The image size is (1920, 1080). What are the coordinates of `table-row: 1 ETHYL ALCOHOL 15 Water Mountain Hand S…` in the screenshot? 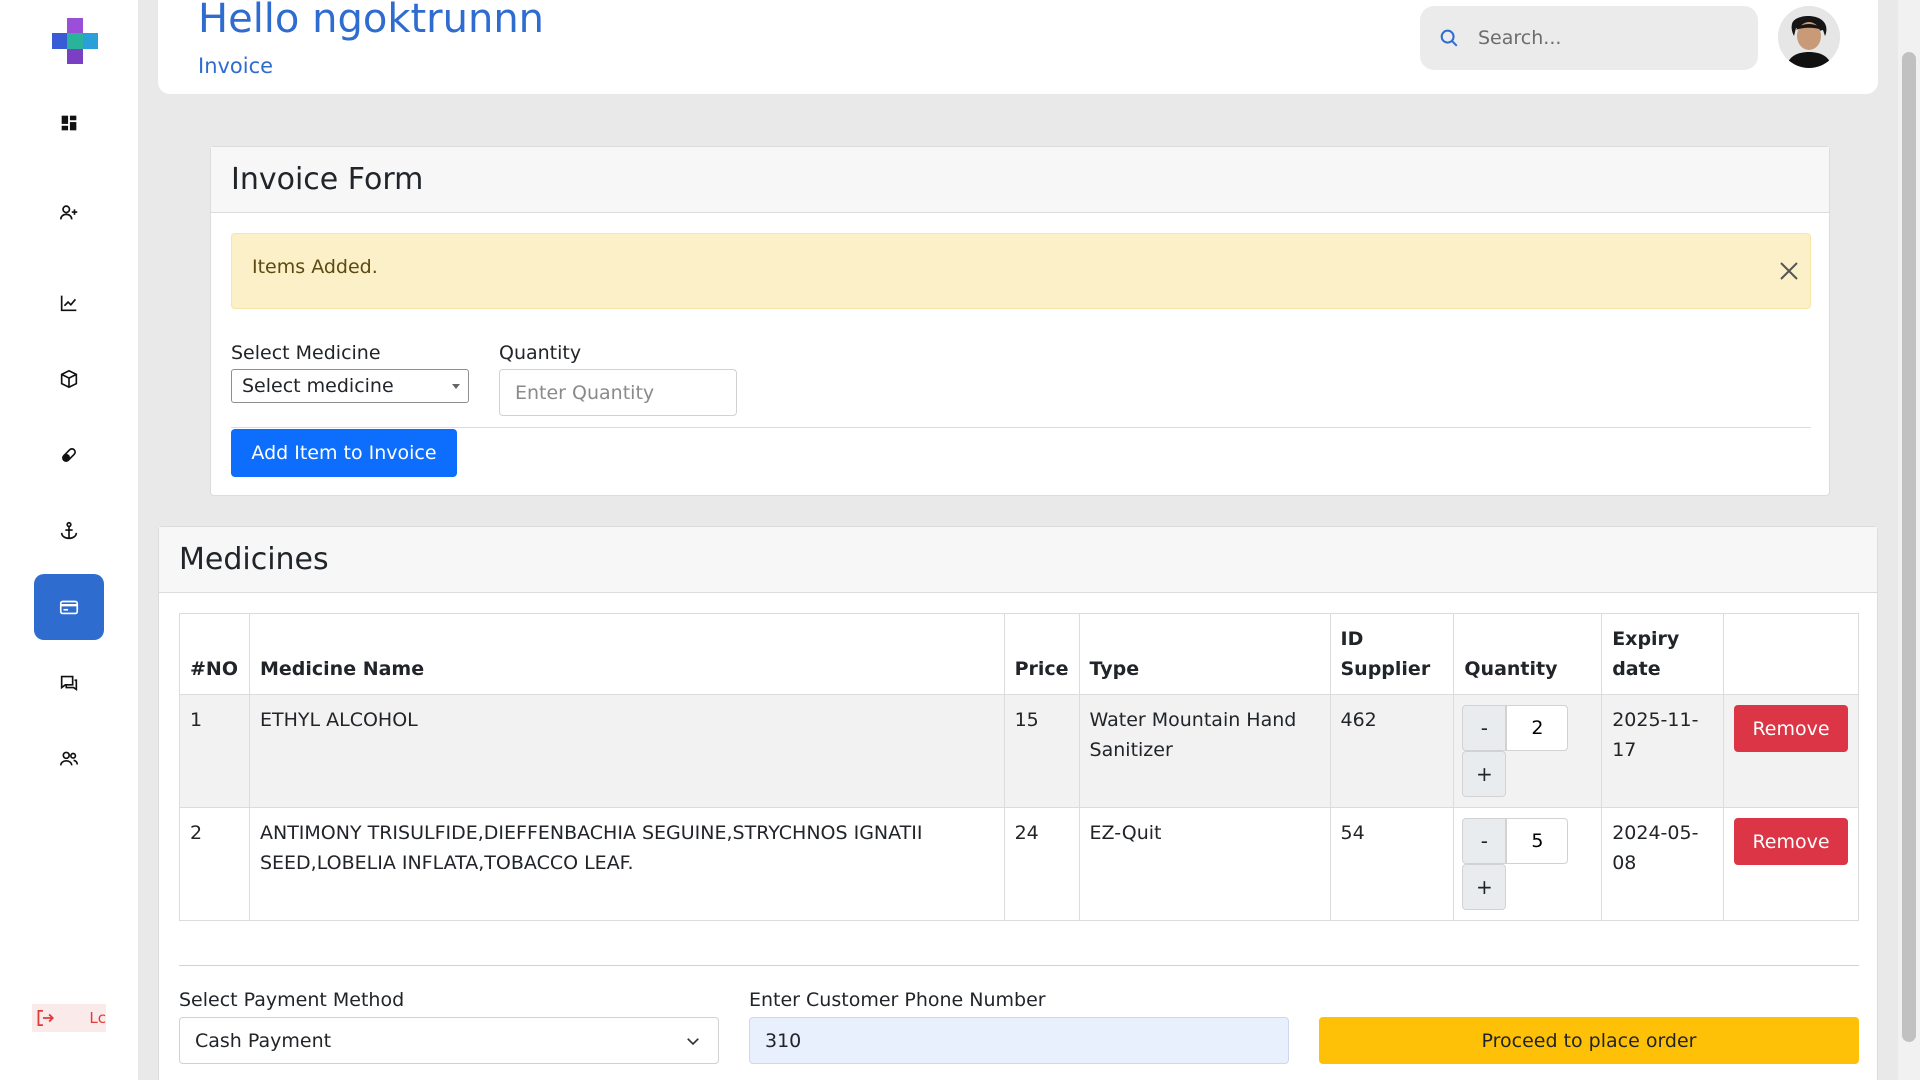 It's located at (1019, 751).